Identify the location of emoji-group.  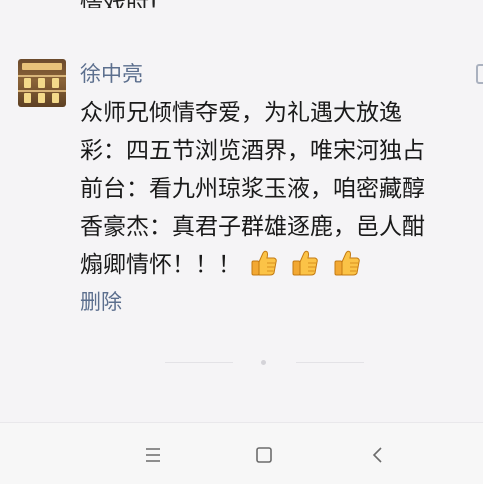
(307, 266).